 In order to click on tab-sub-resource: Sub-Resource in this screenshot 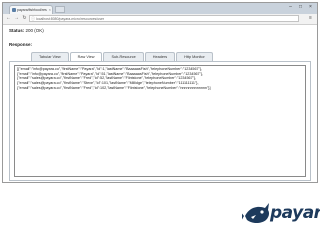, I will do `click(123, 56)`.